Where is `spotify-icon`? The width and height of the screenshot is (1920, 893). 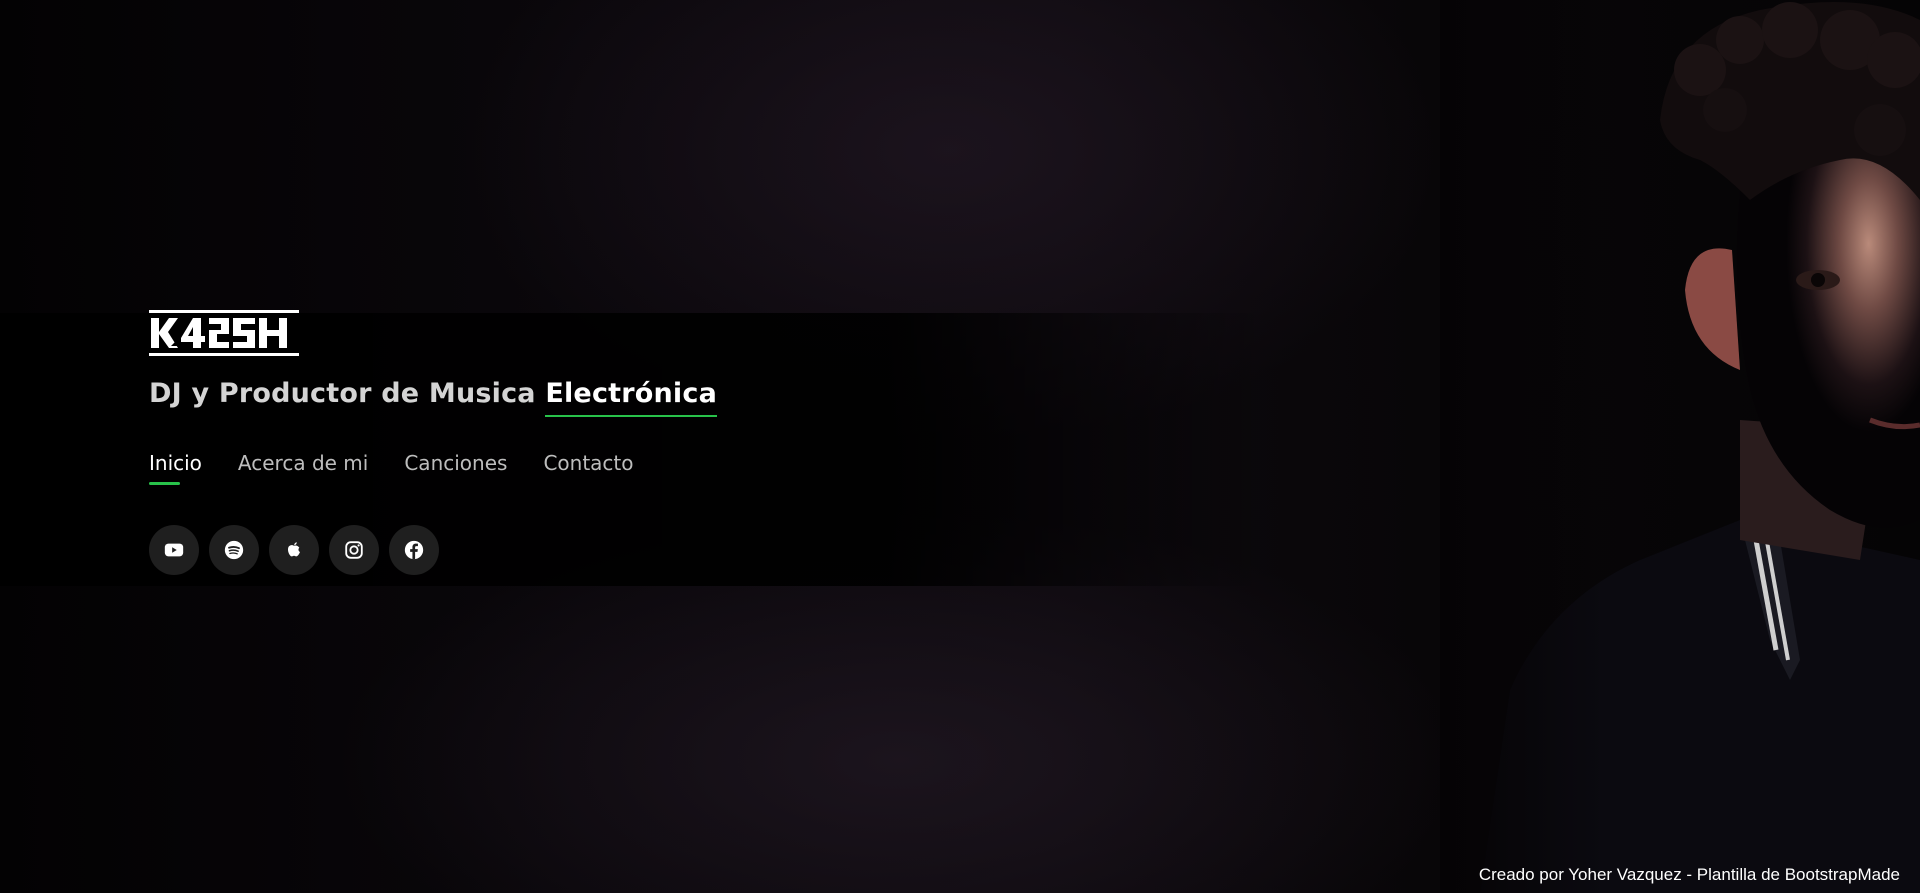
spotify-icon is located at coordinates (234, 550).